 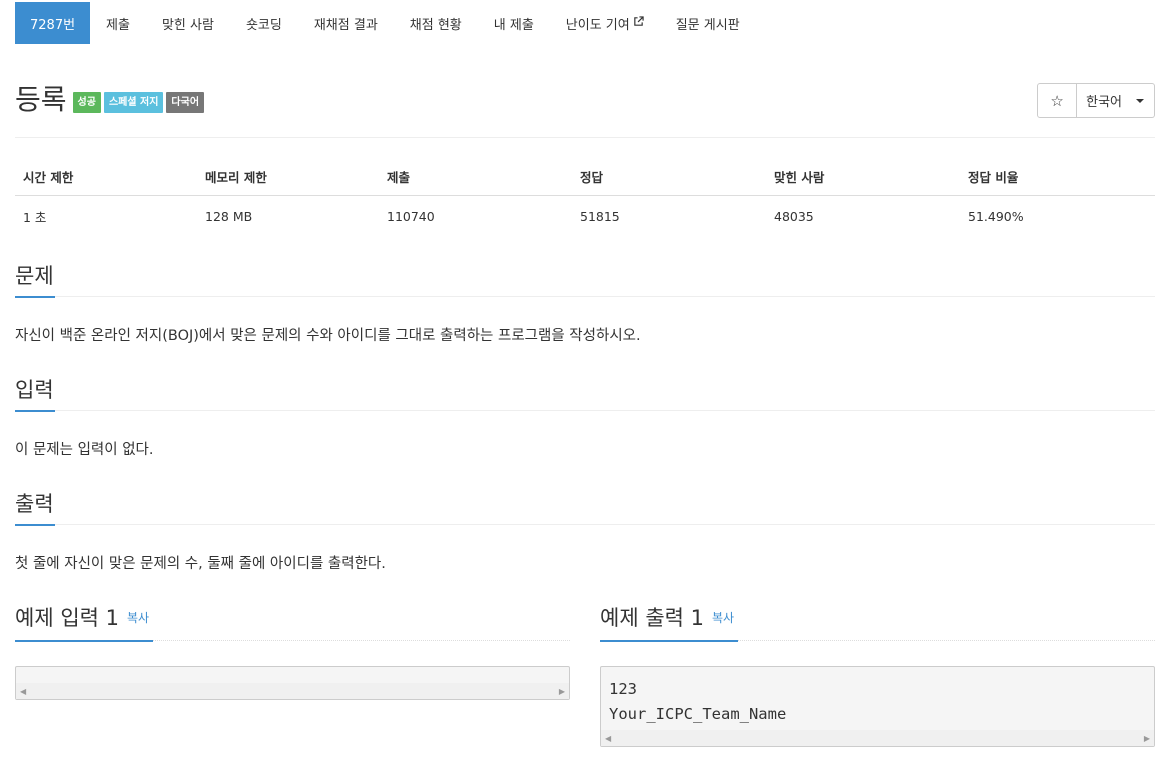 I want to click on tab-solvers: 맞힌 사람, so click(x=188, y=23).